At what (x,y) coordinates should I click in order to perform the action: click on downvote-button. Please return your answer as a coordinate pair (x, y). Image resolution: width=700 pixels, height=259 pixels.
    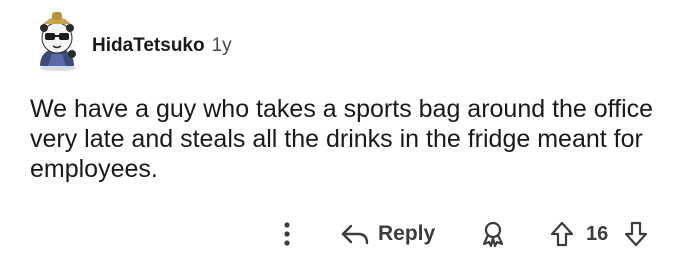
    Looking at the image, I should click on (636, 234).